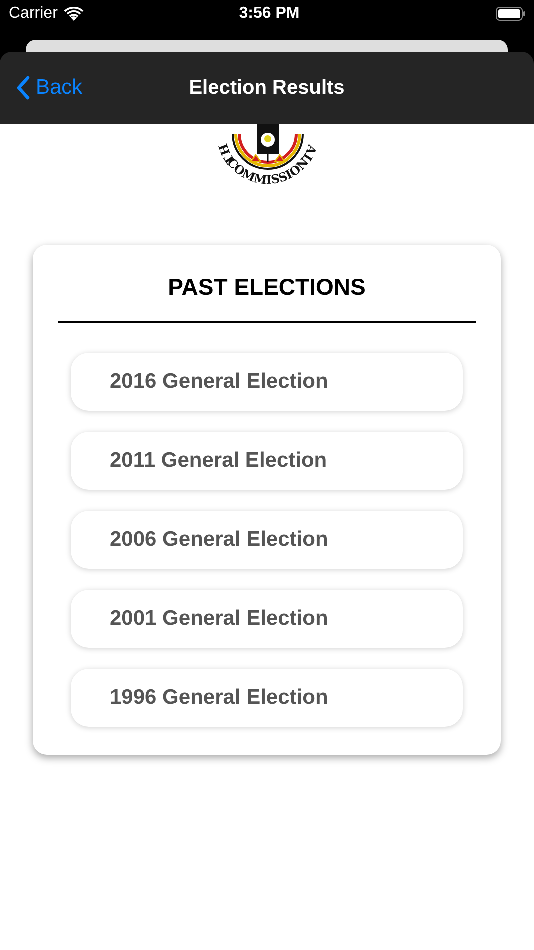  I want to click on battery-icon, so click(511, 14).